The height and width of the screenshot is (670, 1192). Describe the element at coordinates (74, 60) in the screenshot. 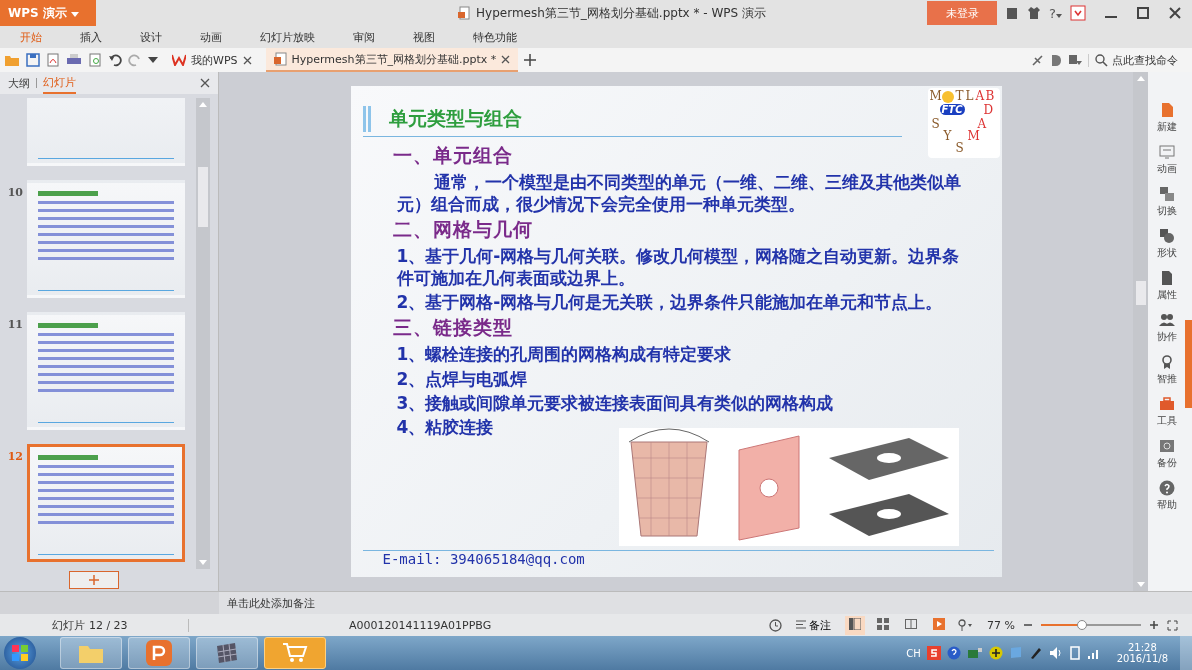

I see `print-icon` at that location.